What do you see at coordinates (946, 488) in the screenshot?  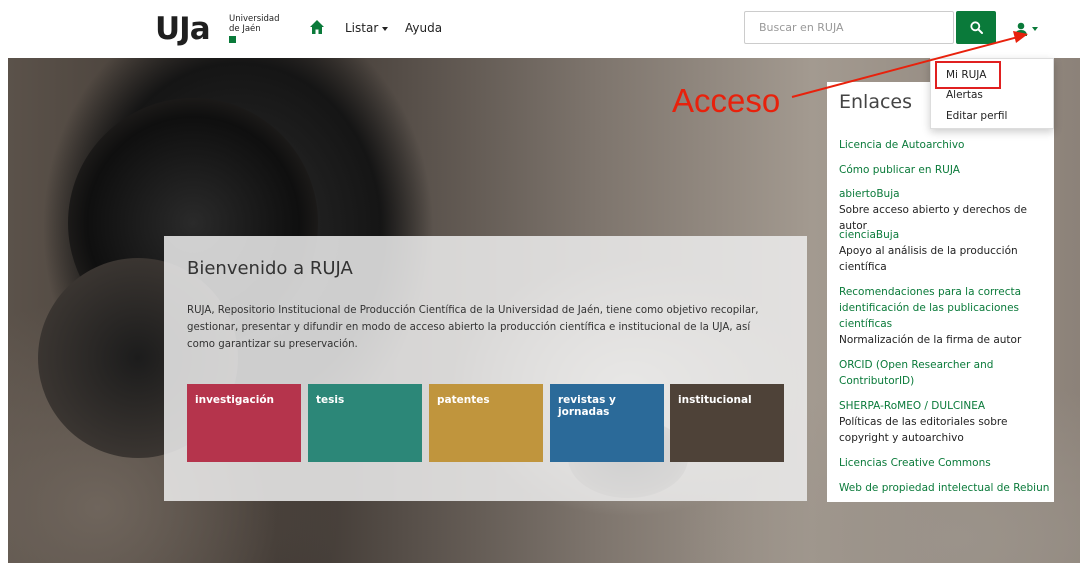 I see `link-rebiun: Web de propiedad intelectual de Rebiun` at bounding box center [946, 488].